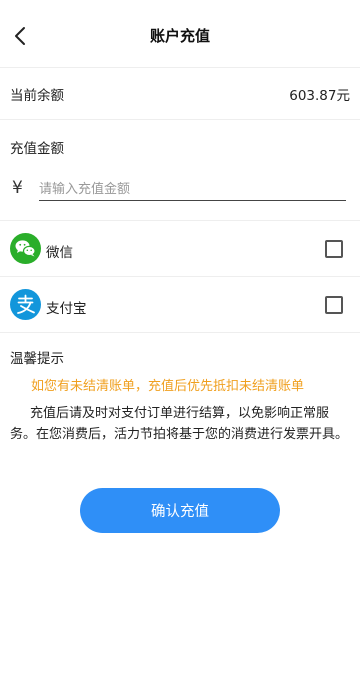 This screenshot has width=360, height=690. I want to click on payment-name-wechat: 微信, so click(59, 253).